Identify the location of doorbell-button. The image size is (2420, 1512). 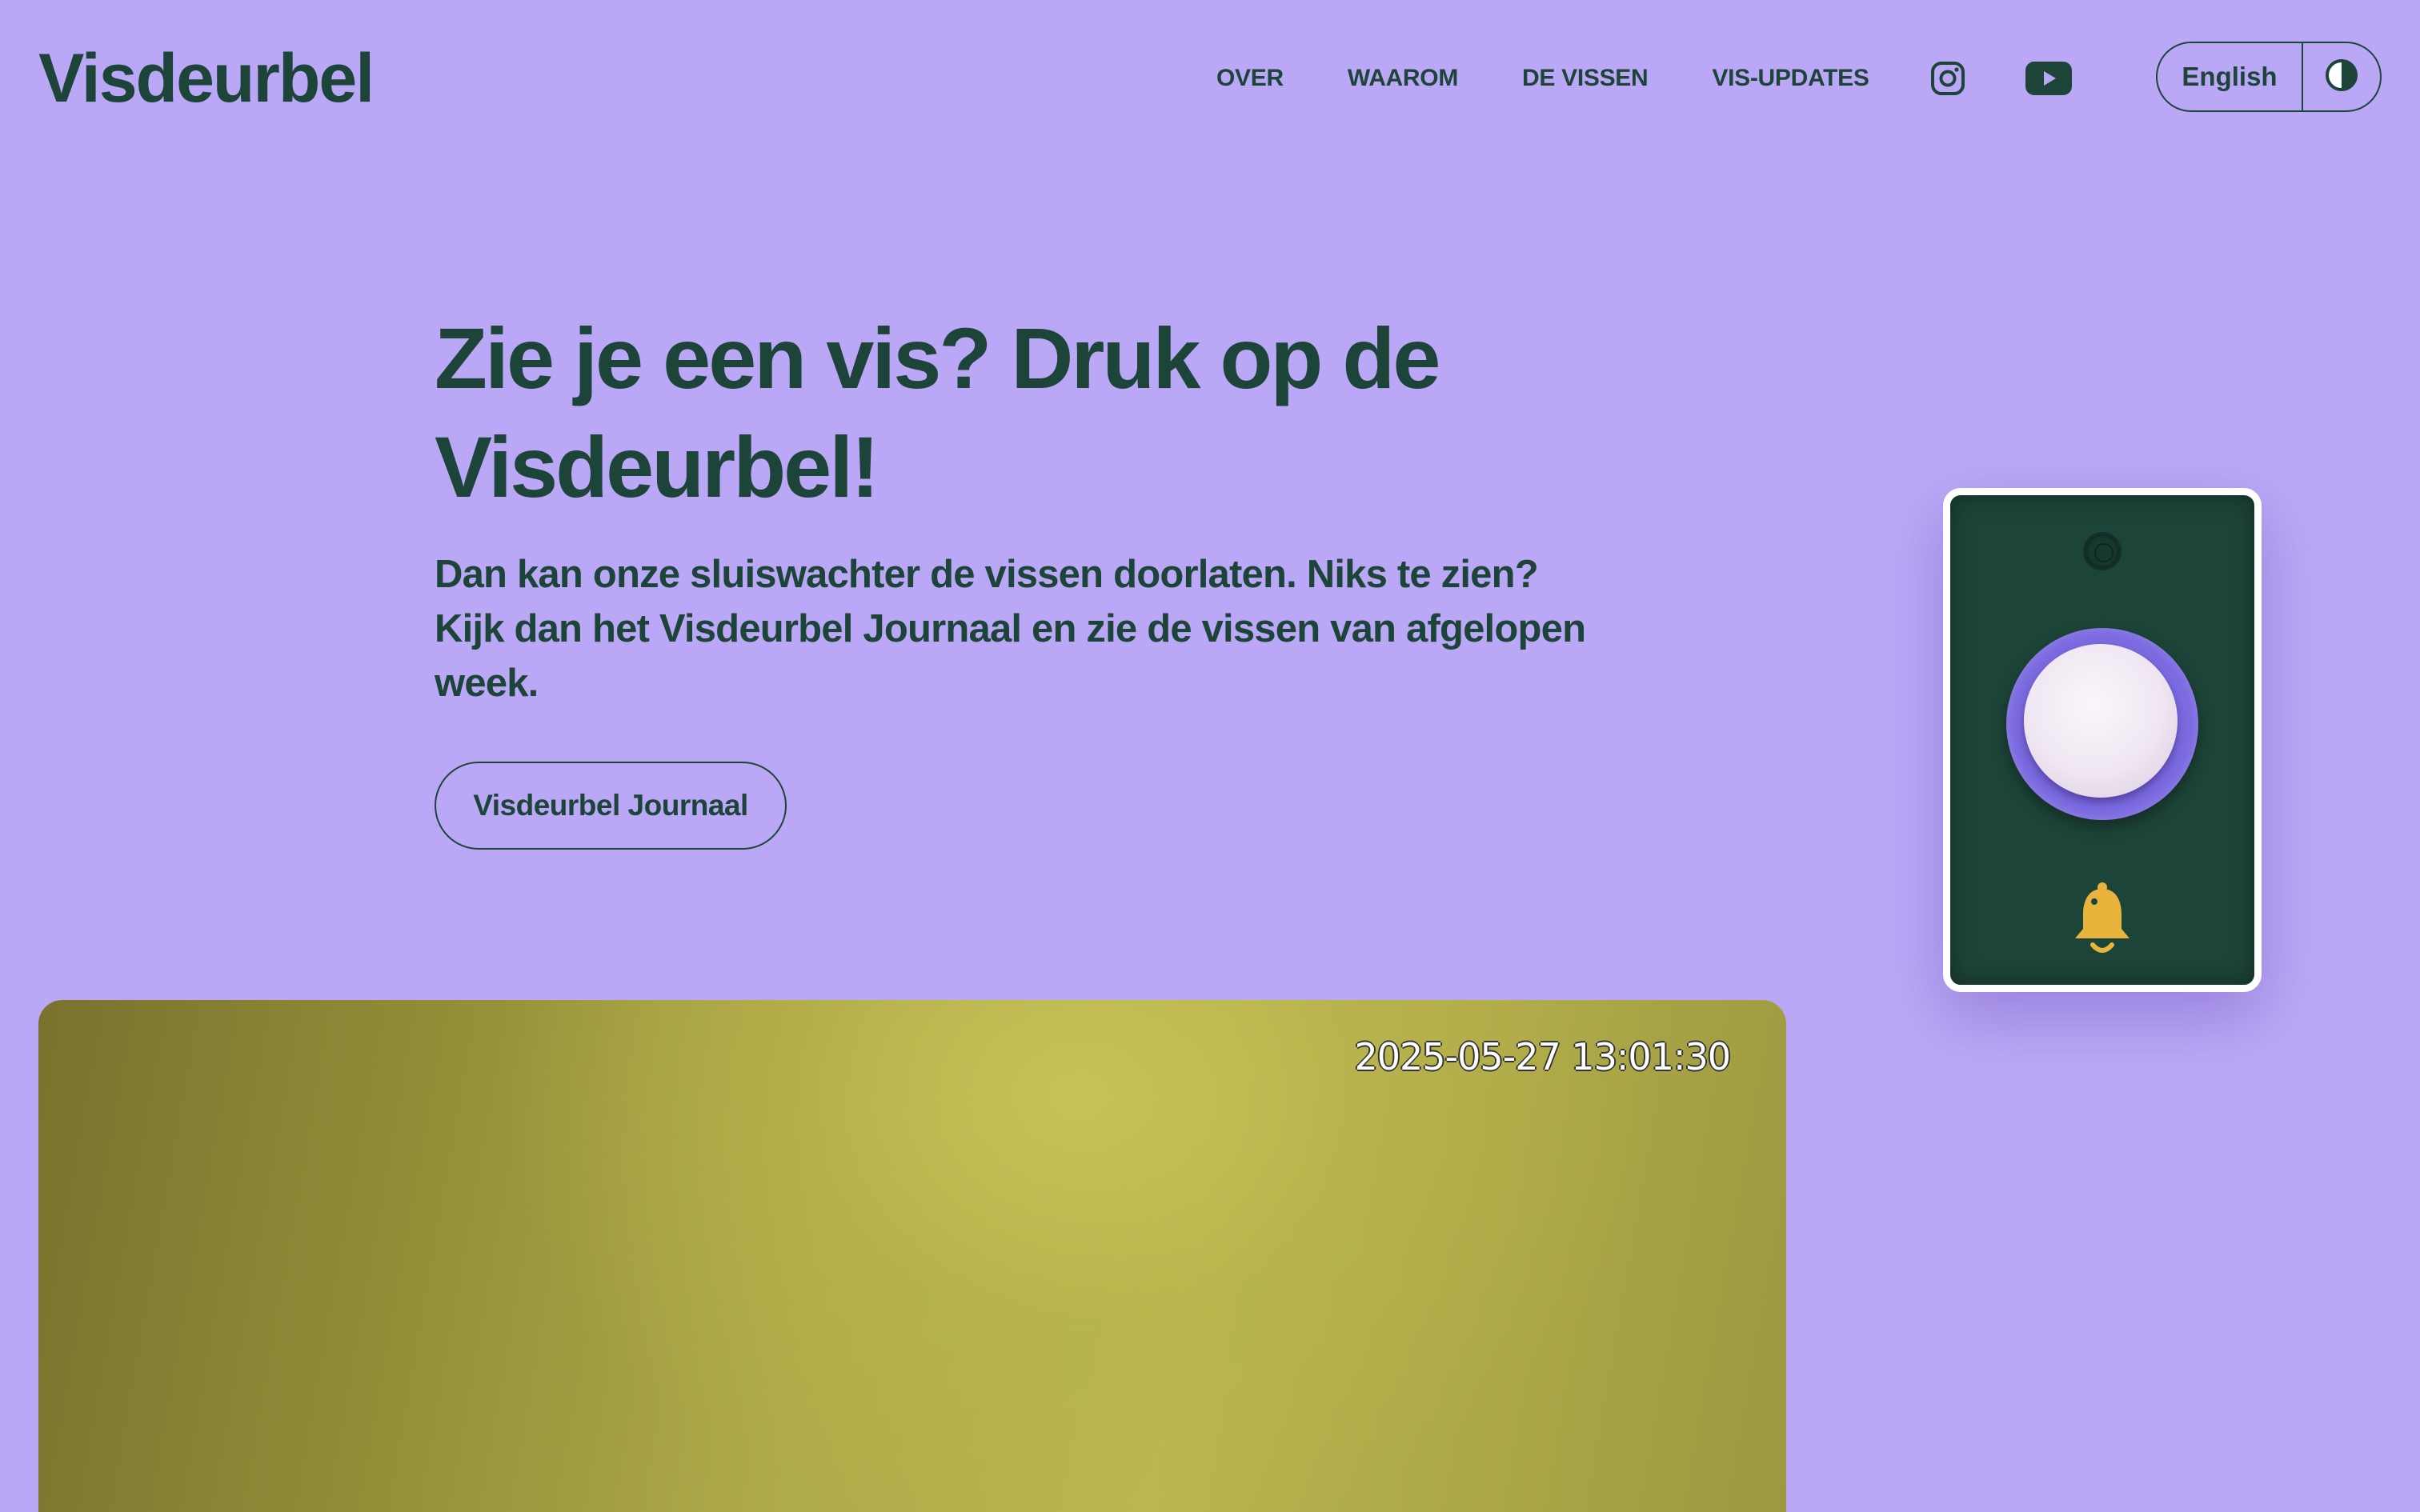
(2102, 724).